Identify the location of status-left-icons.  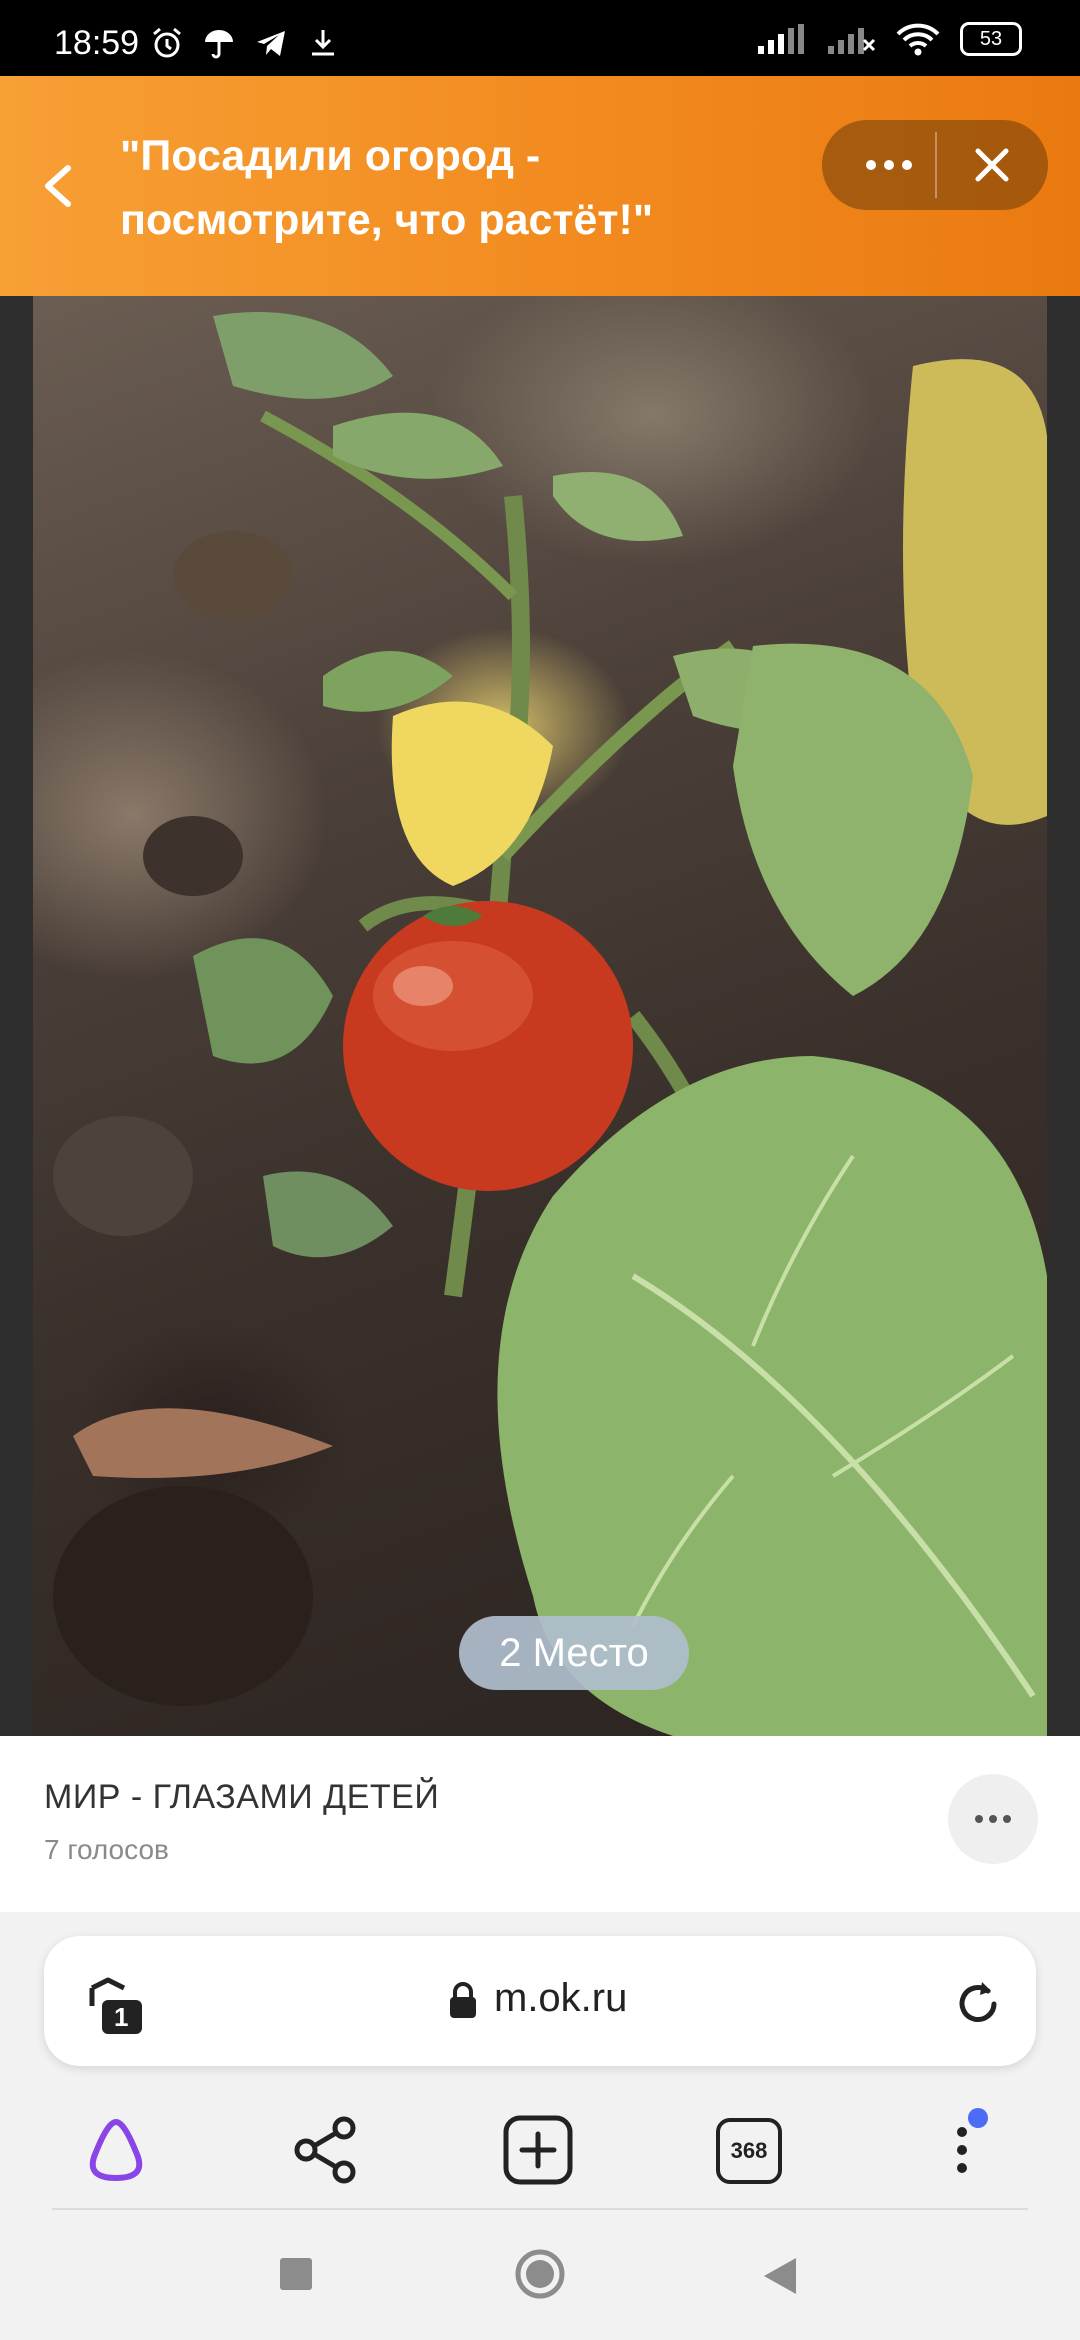
(245, 43).